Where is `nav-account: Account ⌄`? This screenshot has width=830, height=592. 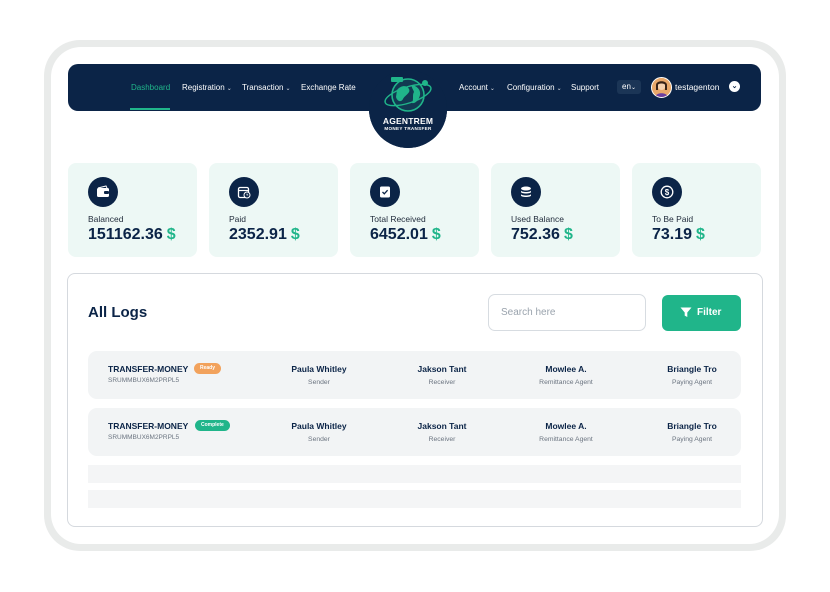 nav-account: Account ⌄ is located at coordinates (477, 87).